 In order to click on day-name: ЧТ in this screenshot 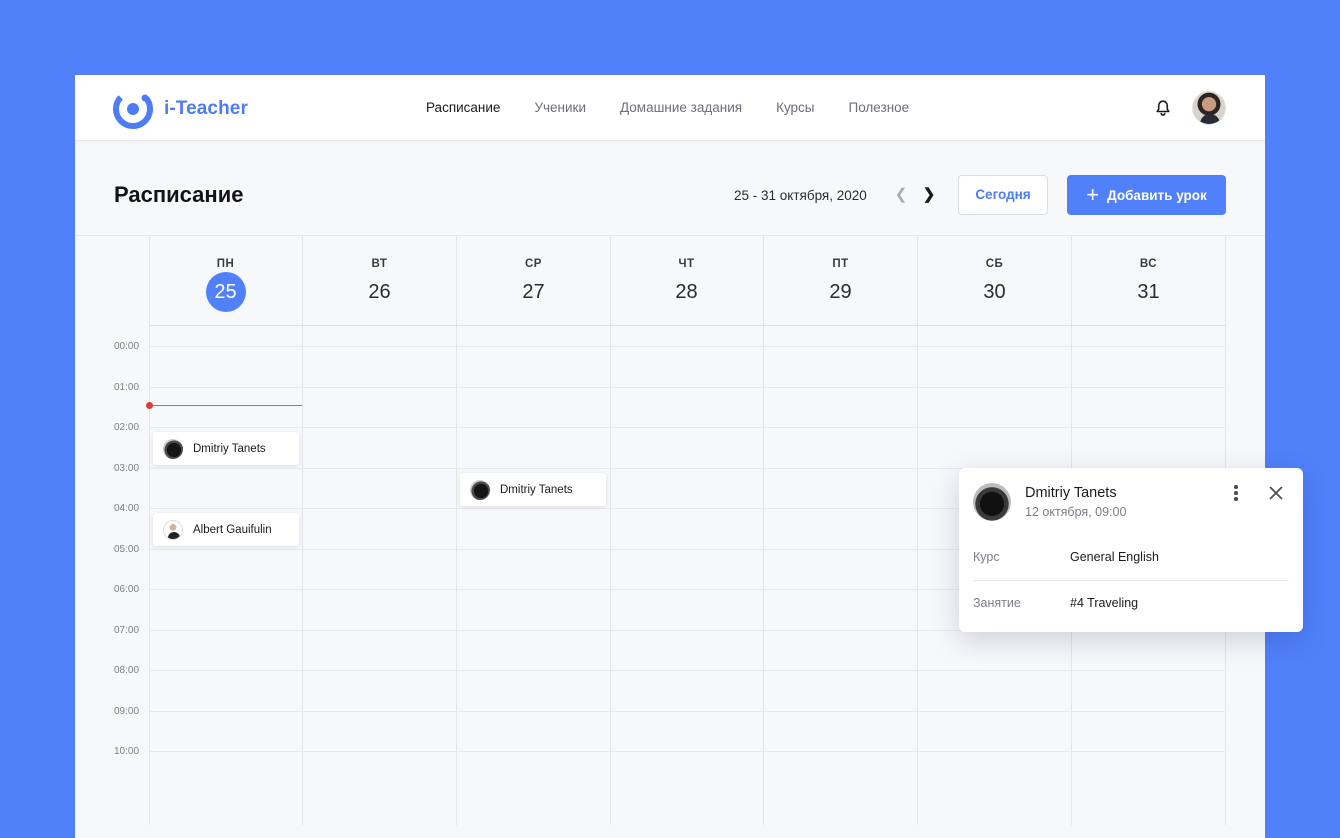, I will do `click(686, 264)`.